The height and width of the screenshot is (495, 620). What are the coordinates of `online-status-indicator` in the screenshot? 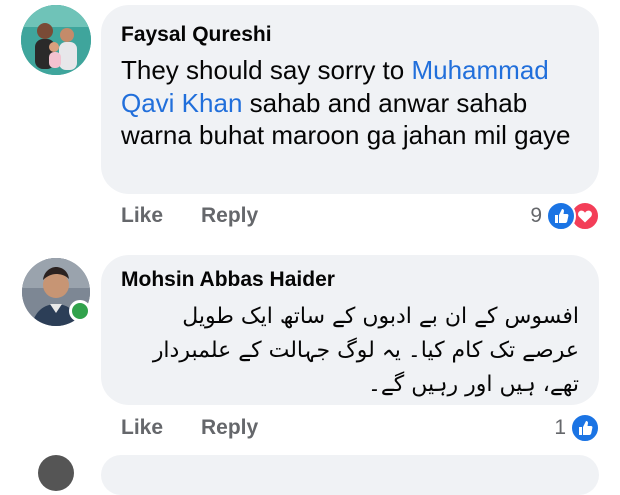 It's located at (80, 311).